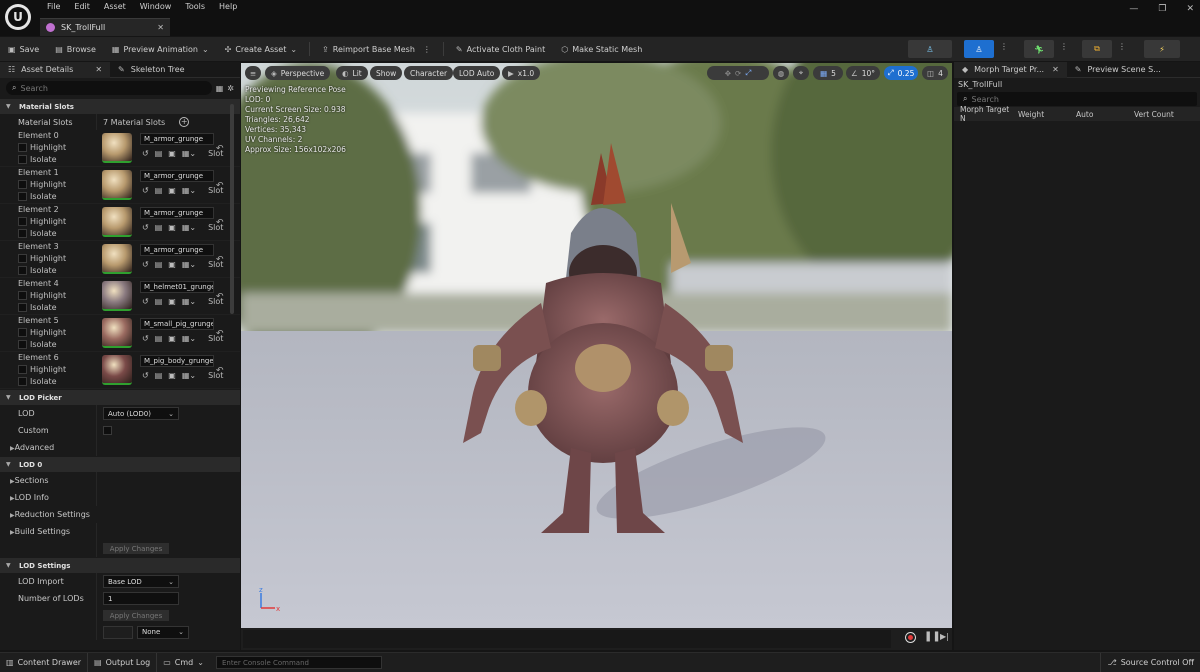 This screenshot has width=1200, height=672. I want to click on save-button: ▣ Save, so click(23, 49).